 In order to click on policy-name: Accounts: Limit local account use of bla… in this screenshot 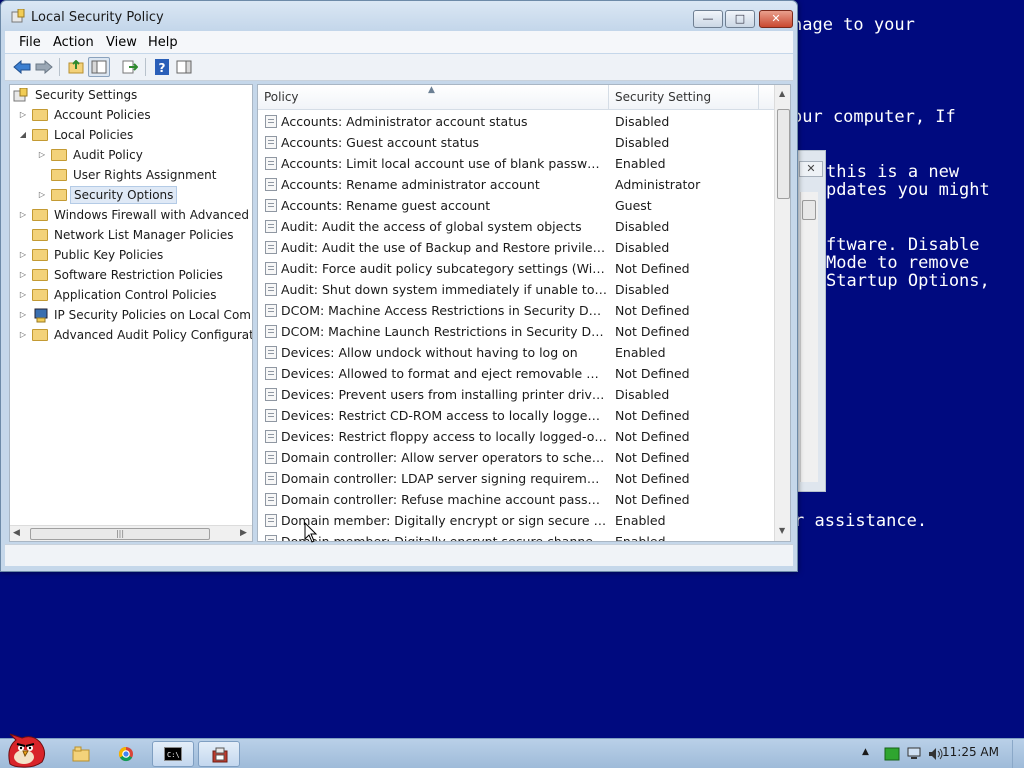, I will do `click(444, 163)`.